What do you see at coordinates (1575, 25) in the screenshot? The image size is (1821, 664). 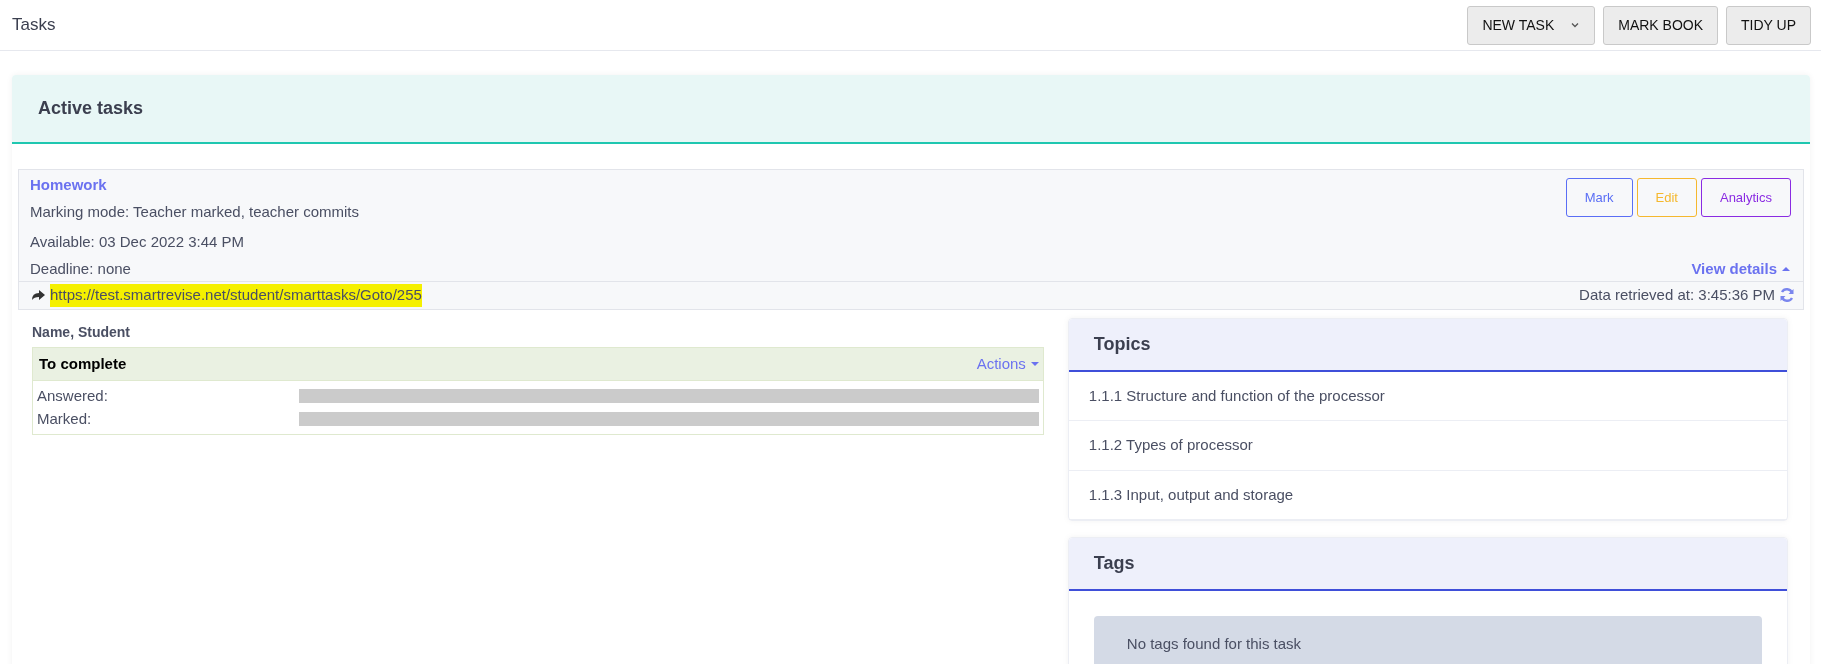 I see `chevron-down-icon` at bounding box center [1575, 25].